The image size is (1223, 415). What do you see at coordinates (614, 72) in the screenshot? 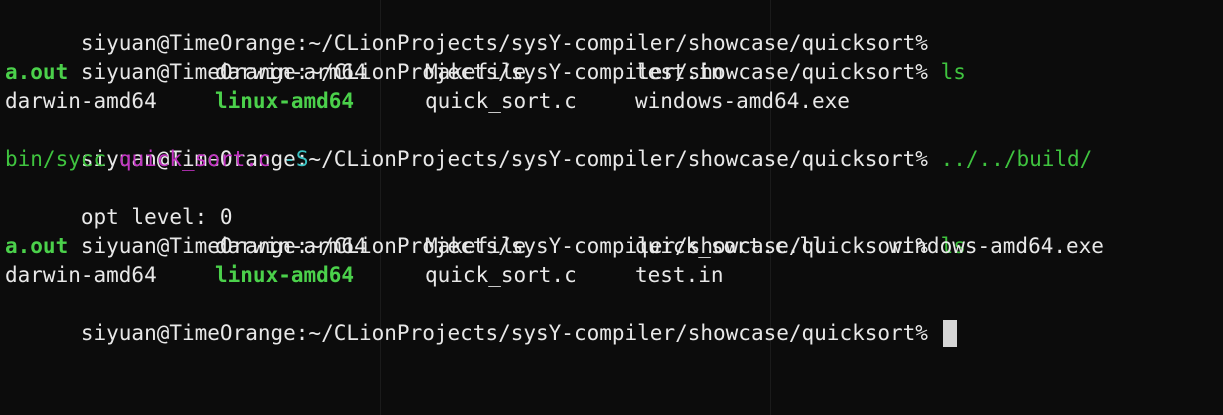
I see `ls-output-row: a.out darwin-arm64 Makefile test.in` at bounding box center [614, 72].